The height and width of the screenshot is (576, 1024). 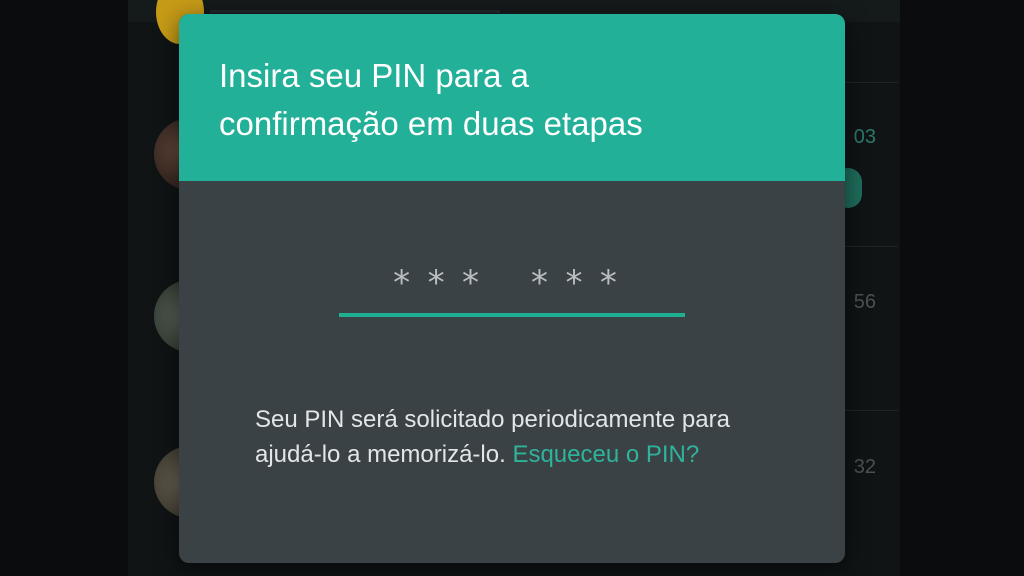 I want to click on pin-input-underline, so click(x=512, y=315).